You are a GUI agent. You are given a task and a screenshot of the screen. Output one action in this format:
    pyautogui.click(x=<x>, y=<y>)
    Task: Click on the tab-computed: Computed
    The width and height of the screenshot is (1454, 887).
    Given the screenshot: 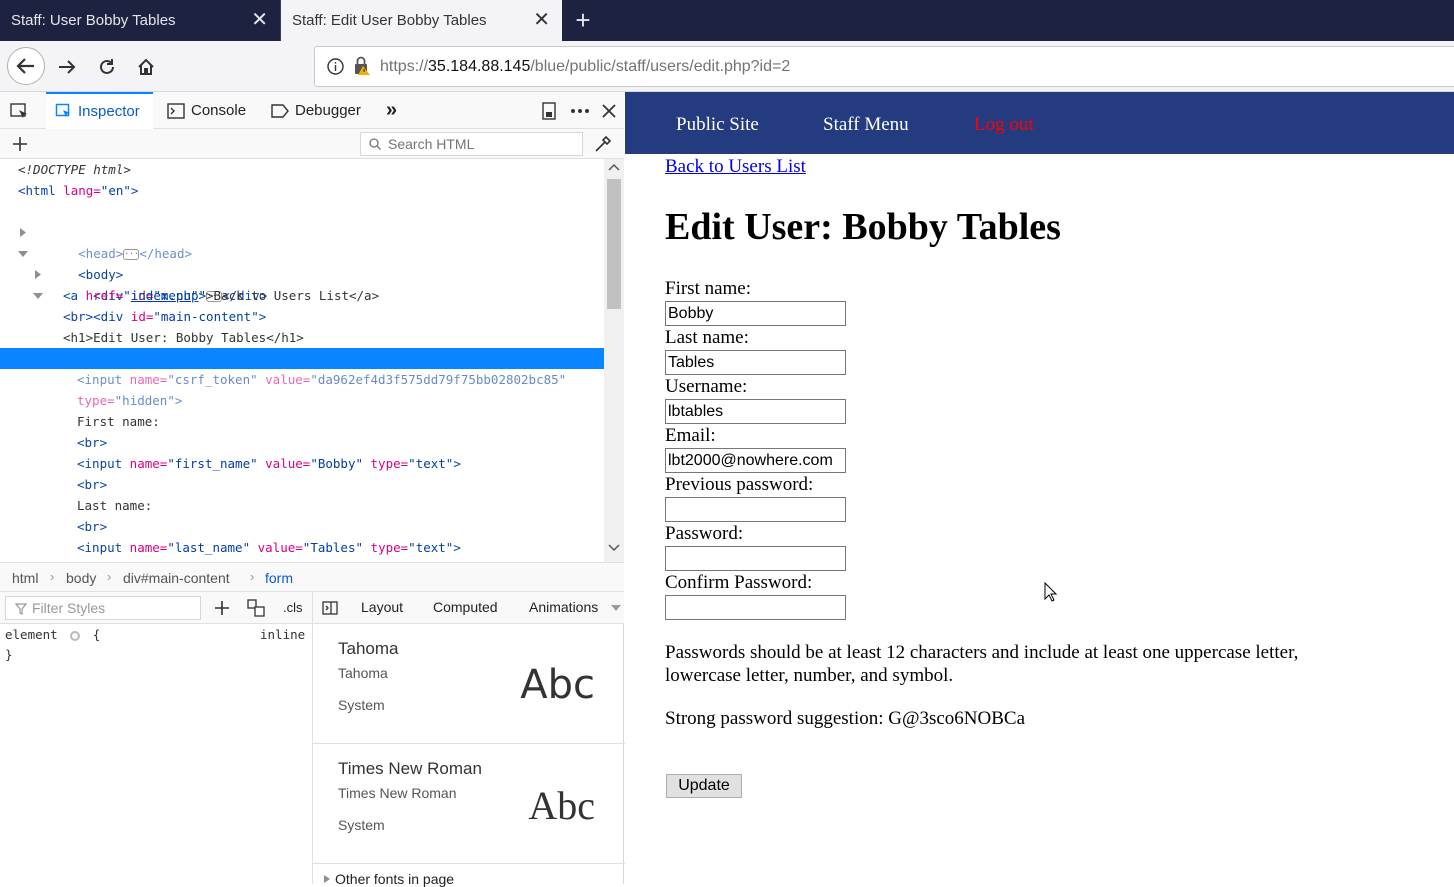 What is the action you would take?
    pyautogui.click(x=465, y=607)
    